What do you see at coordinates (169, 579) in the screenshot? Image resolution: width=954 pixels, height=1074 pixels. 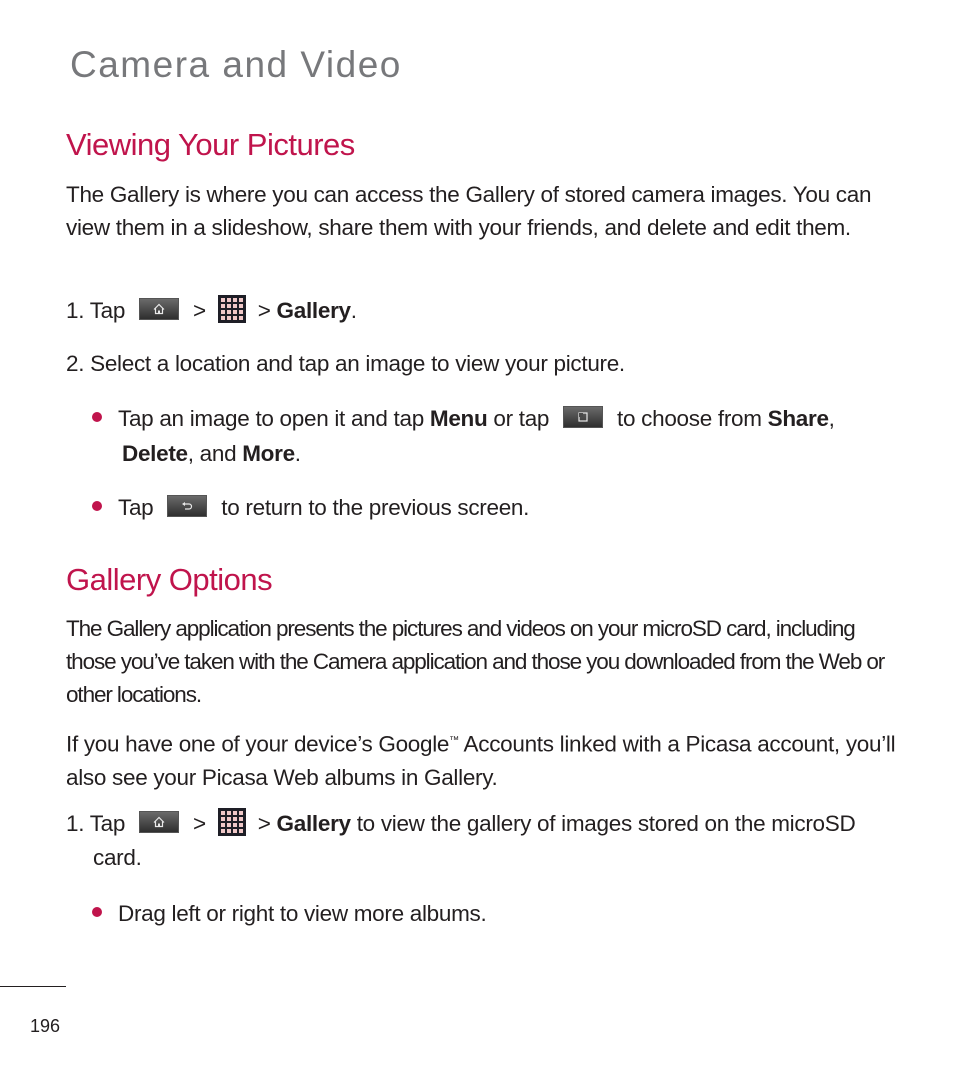 I see `section-heading-gallery-options: Gallery Options` at bounding box center [169, 579].